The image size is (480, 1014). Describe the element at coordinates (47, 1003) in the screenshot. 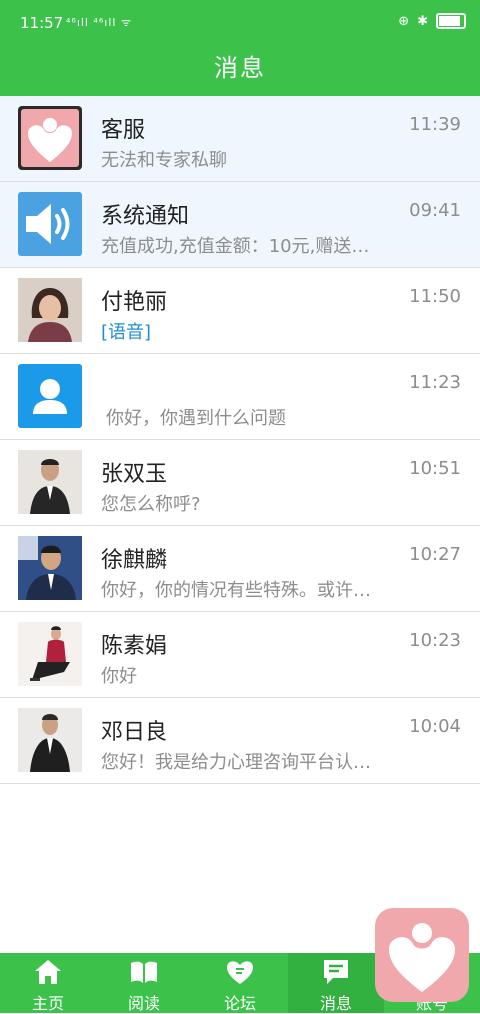

I see `tab-label: 主页` at that location.